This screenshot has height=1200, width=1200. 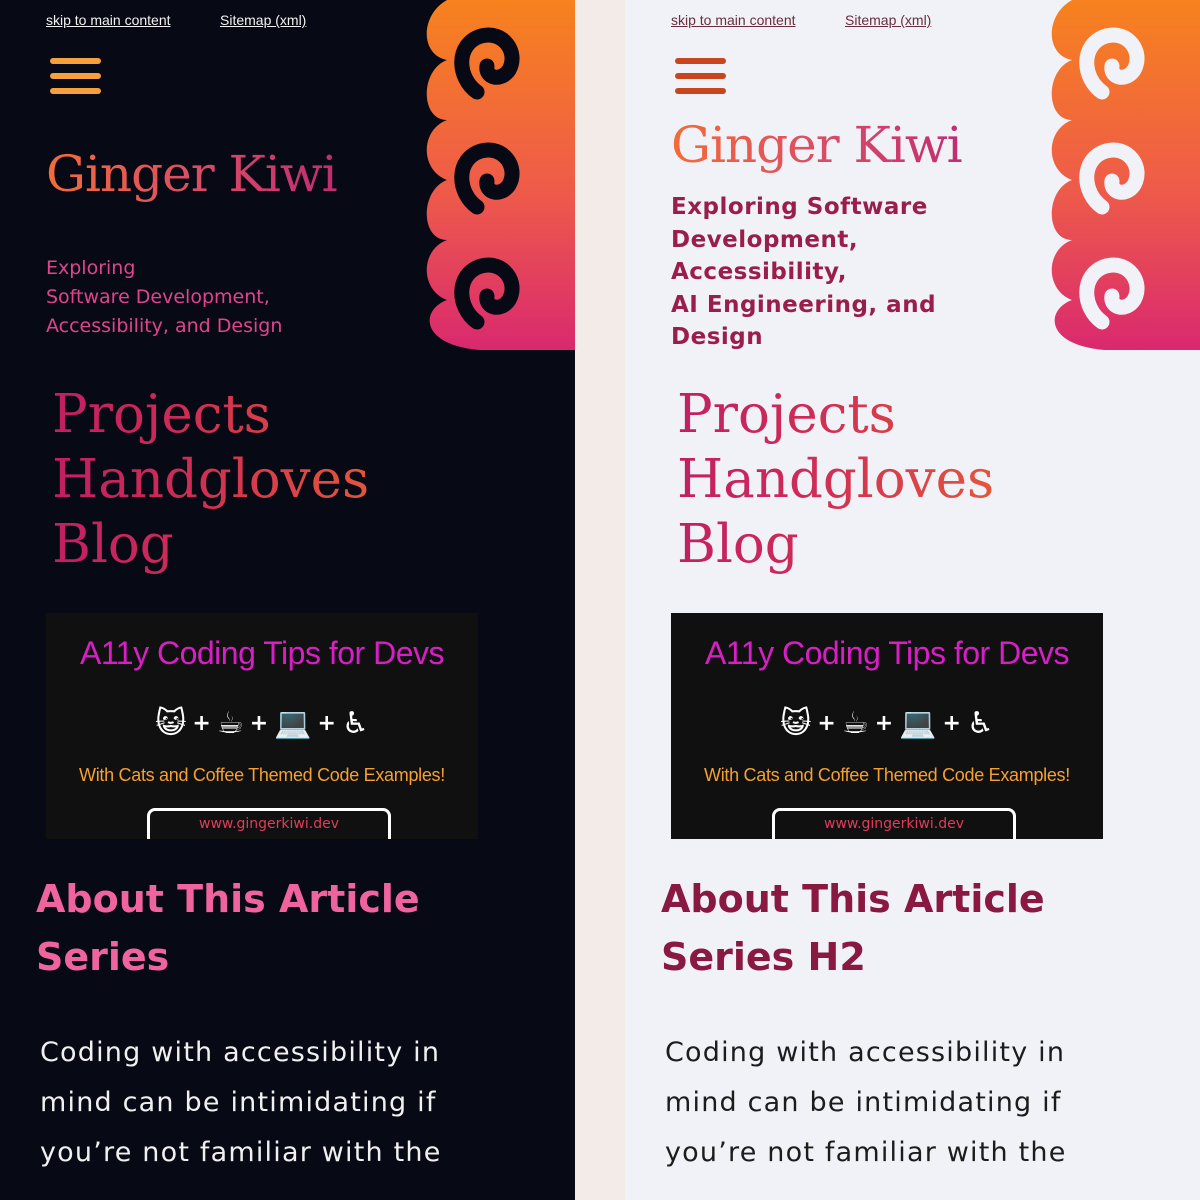 What do you see at coordinates (164, 326) in the screenshot?
I see `tagline-line: Accessibility, and Design` at bounding box center [164, 326].